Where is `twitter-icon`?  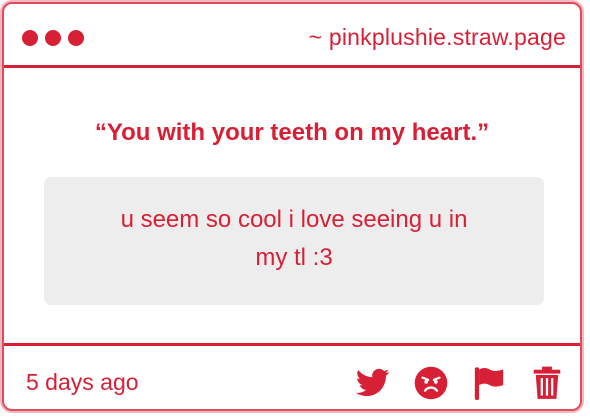 twitter-icon is located at coordinates (373, 382).